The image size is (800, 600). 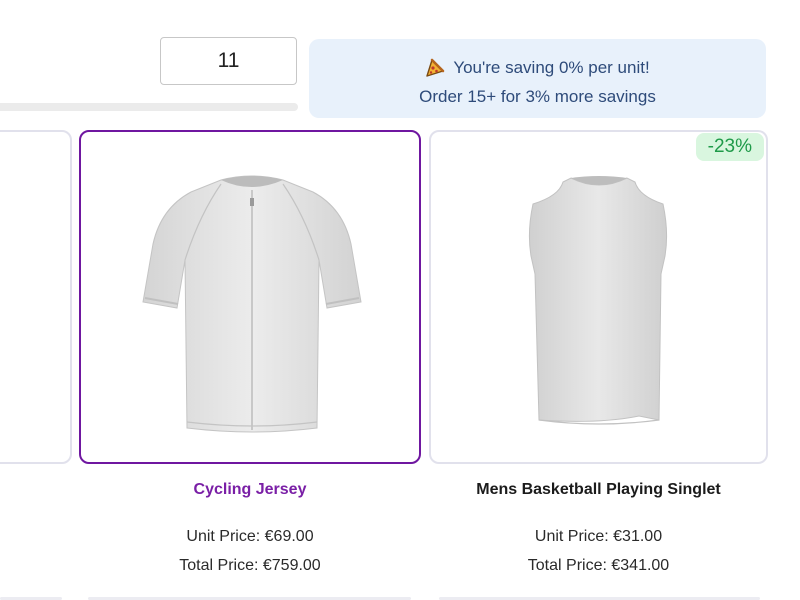 What do you see at coordinates (598, 536) in the screenshot?
I see `unit-price: Unit Price: €31.00` at bounding box center [598, 536].